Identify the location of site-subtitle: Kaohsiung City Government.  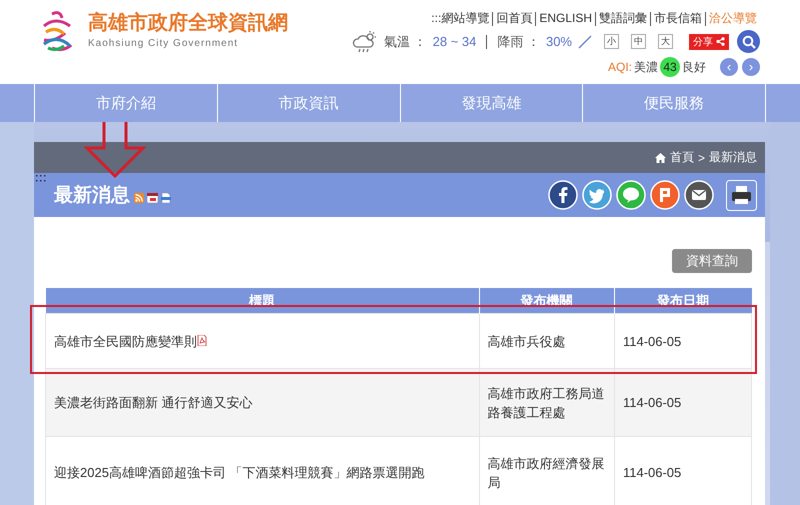
(164, 43).